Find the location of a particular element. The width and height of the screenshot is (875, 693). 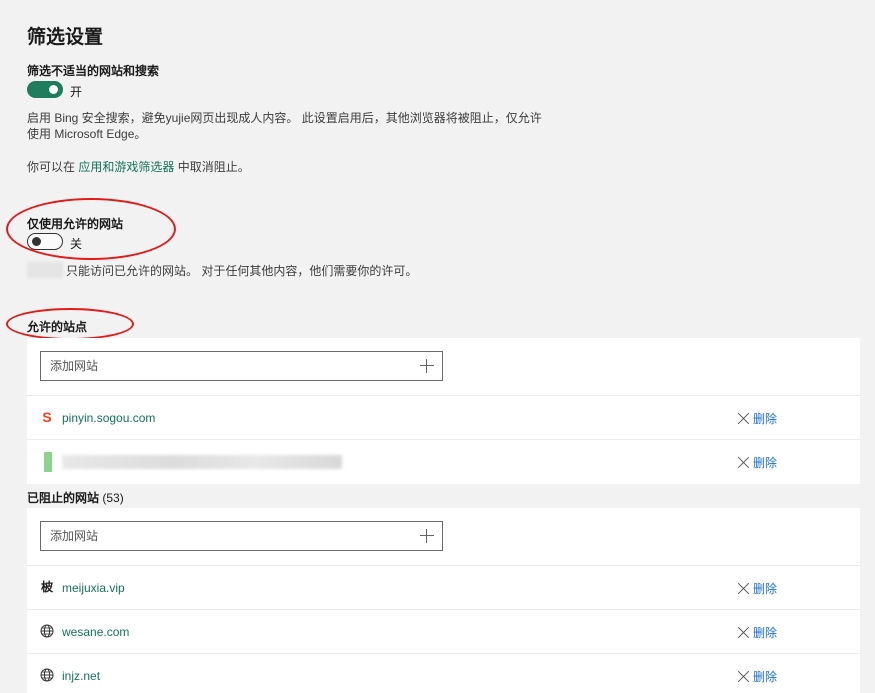

allowed-only-description: 只能访问已允许的网站。 对于任何其他内容，他们需要你的许可。 is located at coordinates (242, 271).